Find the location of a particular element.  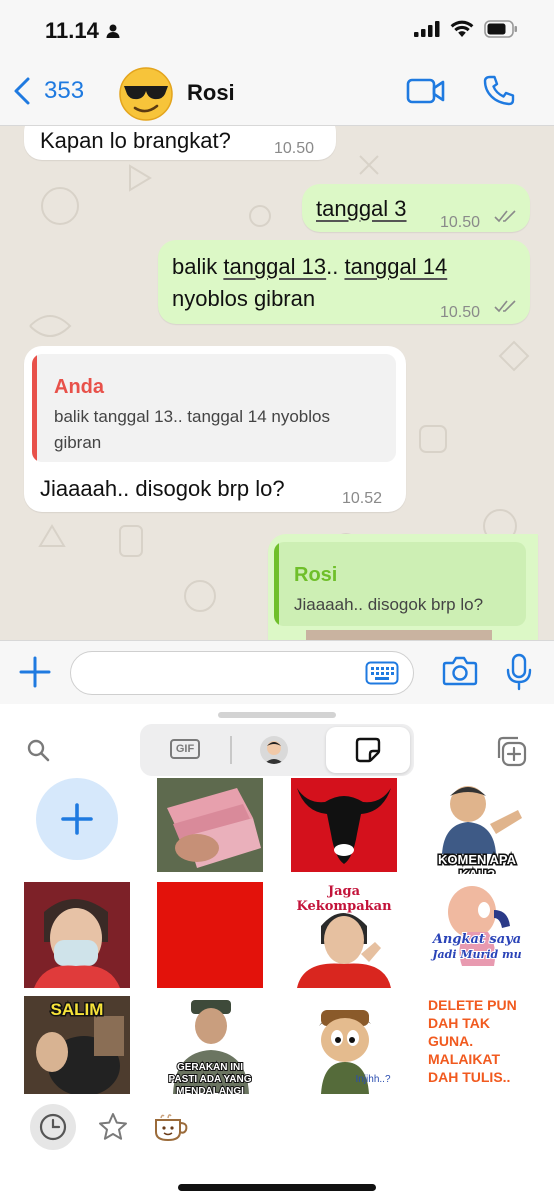

image-attachment is located at coordinates (399, 635).